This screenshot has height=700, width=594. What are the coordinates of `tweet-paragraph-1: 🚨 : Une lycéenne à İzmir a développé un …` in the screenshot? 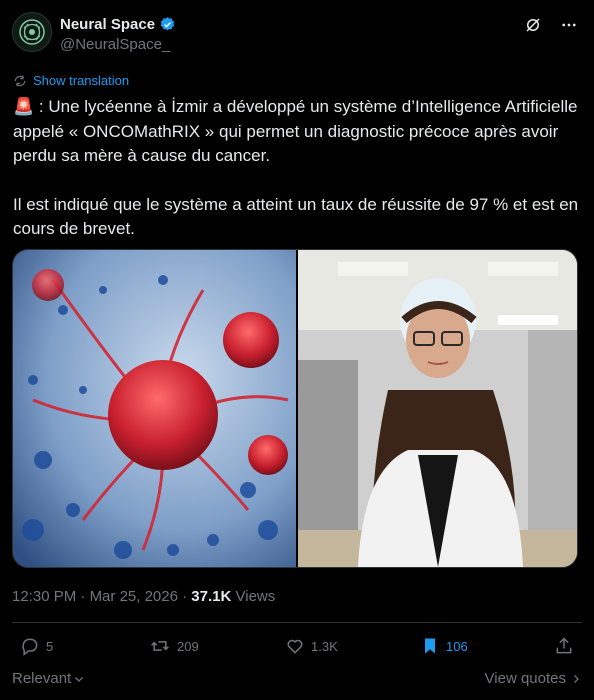 It's located at (295, 131).